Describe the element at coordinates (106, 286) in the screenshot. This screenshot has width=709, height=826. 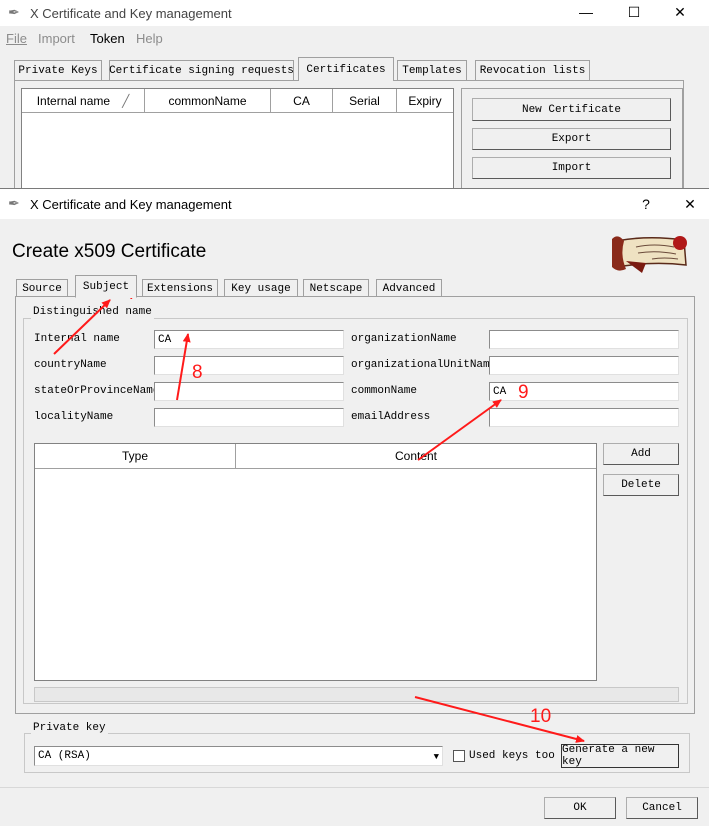
I see `tab-subject: Subject` at that location.